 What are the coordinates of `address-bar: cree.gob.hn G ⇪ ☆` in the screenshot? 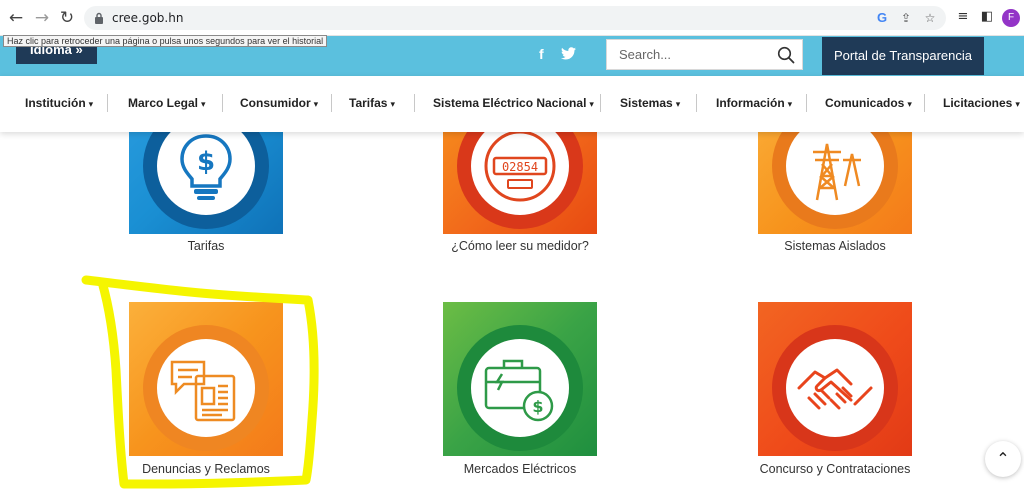 It's located at (515, 18).